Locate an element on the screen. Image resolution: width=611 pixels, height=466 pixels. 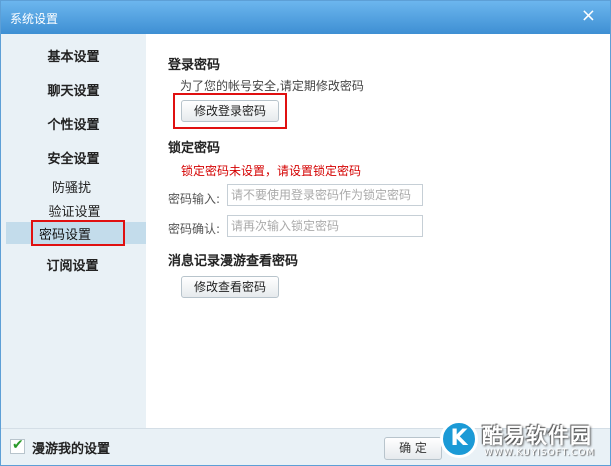
history-password-heading: 消息记录漫游查看密码 is located at coordinates (233, 261).